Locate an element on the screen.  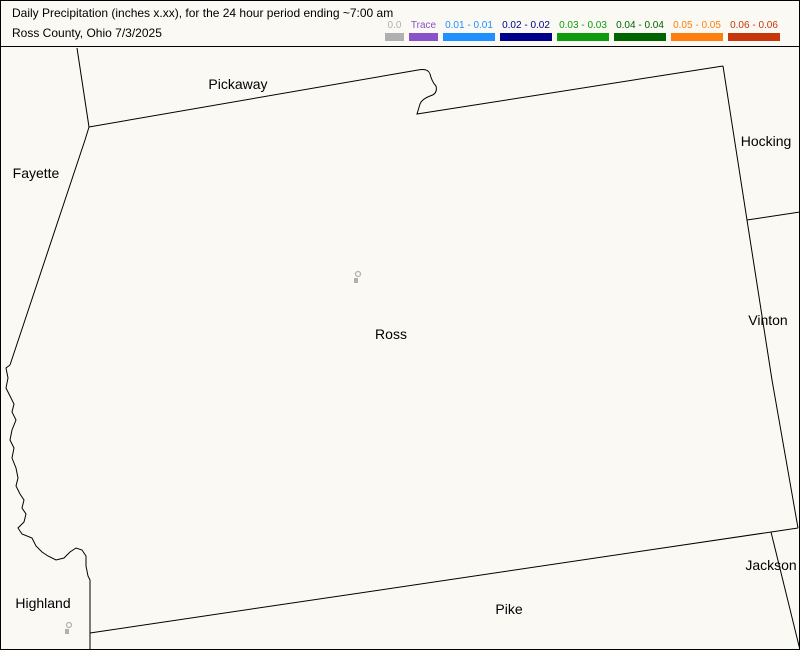
station-ross-base is located at coordinates (356, 280).